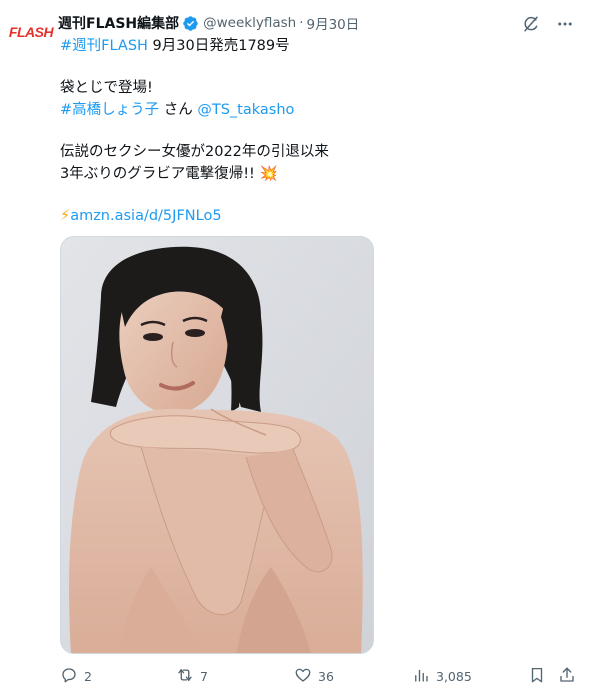  Describe the element at coordinates (106, 88) in the screenshot. I see `text-line-2: 袋とじで登場!` at that location.